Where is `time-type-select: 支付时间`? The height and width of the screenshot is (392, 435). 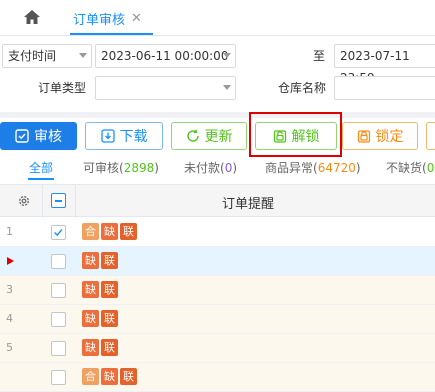
time-type-select: 支付时间 is located at coordinates (47, 56).